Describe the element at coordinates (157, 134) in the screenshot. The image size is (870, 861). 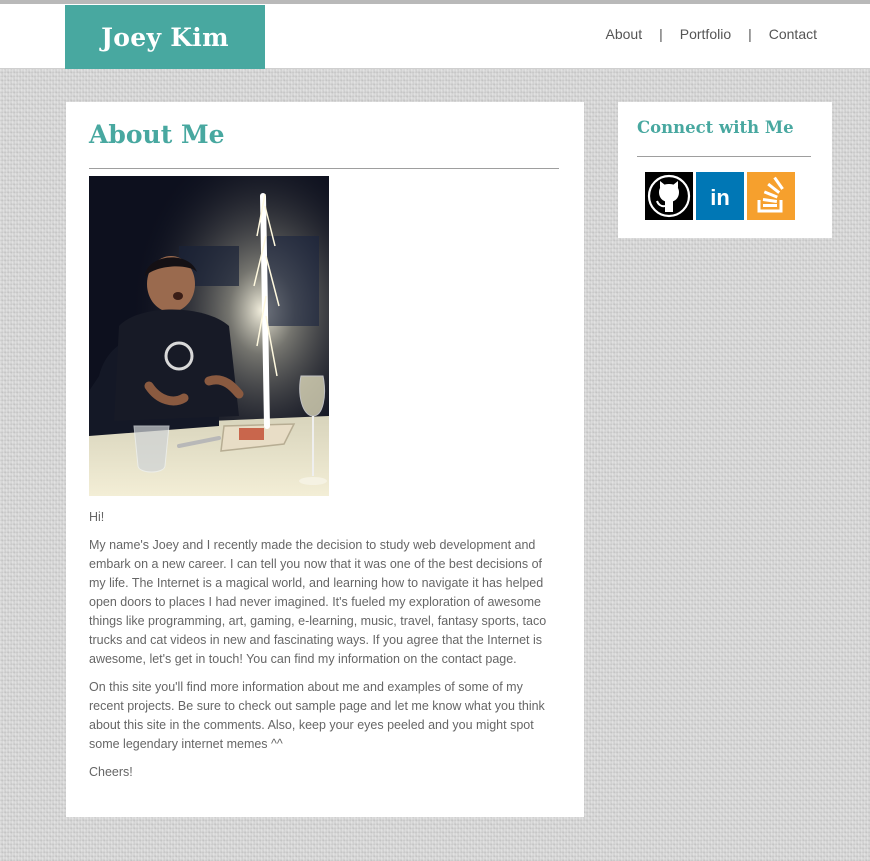
I see `page-title: About Me` at that location.